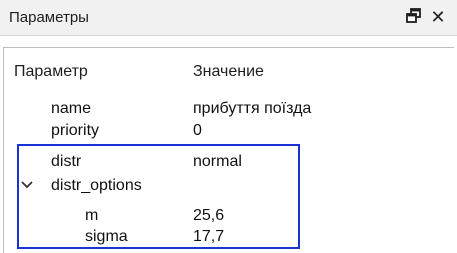 This screenshot has width=457, height=253. I want to click on property-sigma-label: sigma, so click(106, 236).